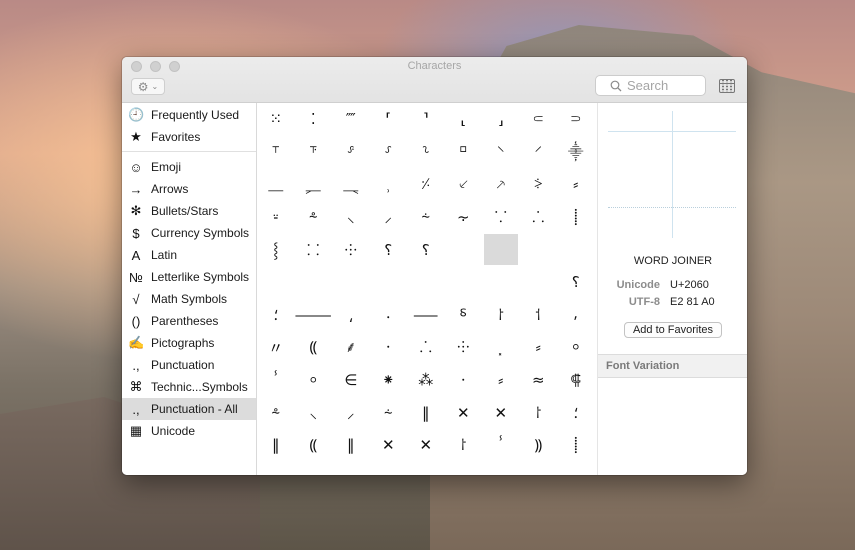 This screenshot has height=550, width=855. Describe the element at coordinates (189, 343) in the screenshot. I see `sidebar-item-pictographs: ✍ Pictographs` at that location.